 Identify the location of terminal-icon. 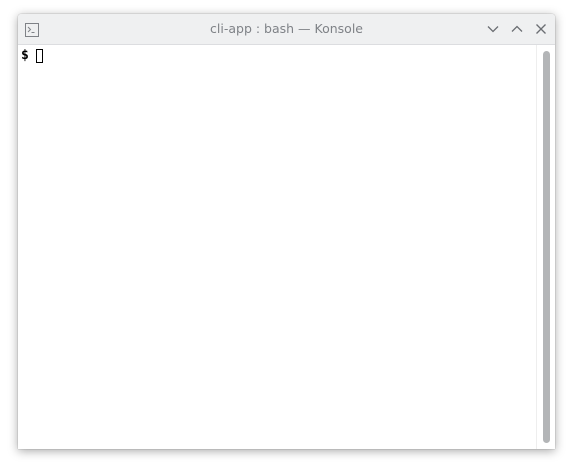
(32, 29).